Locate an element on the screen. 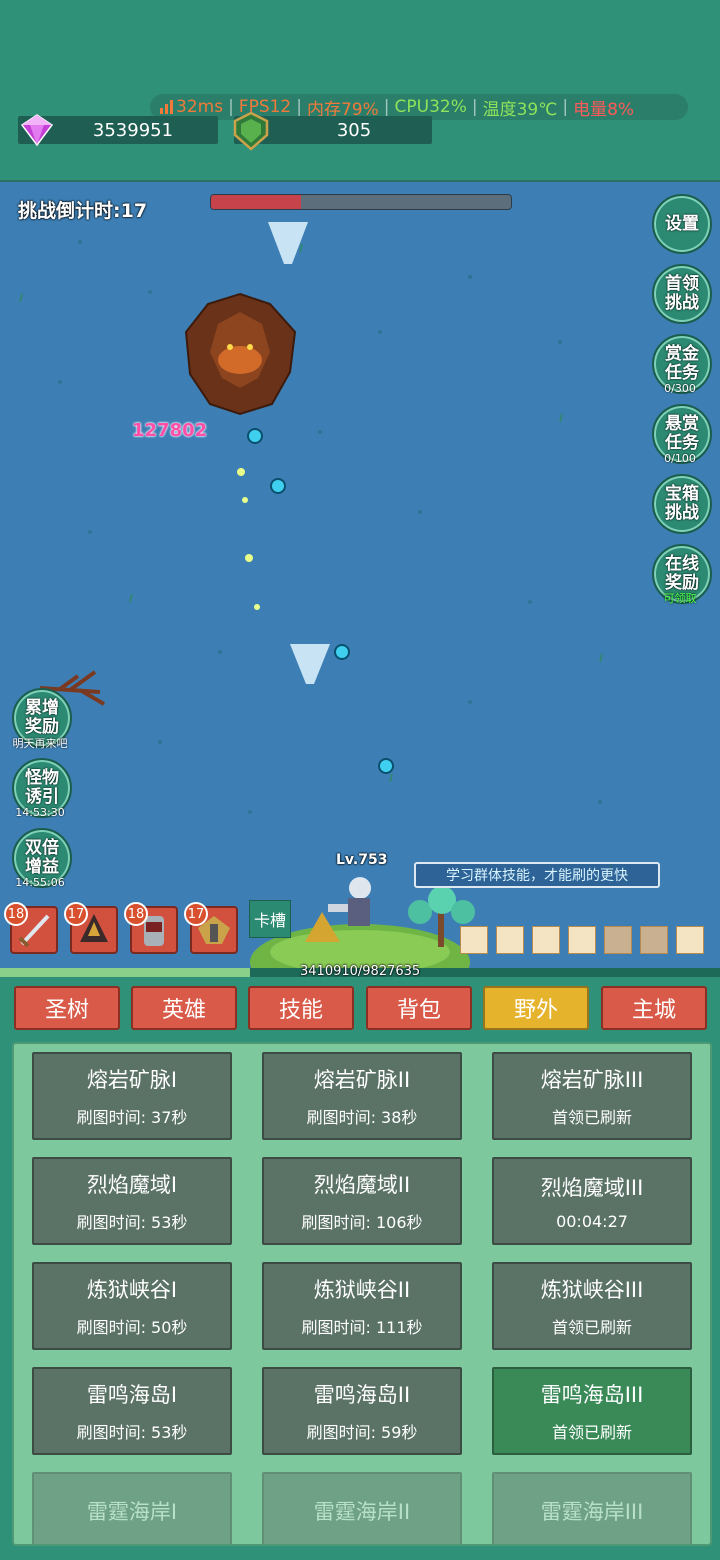 Image resolution: width=720 pixels, height=1560 pixels. area-status: 刷图时间: 37秒 is located at coordinates (132, 1117).